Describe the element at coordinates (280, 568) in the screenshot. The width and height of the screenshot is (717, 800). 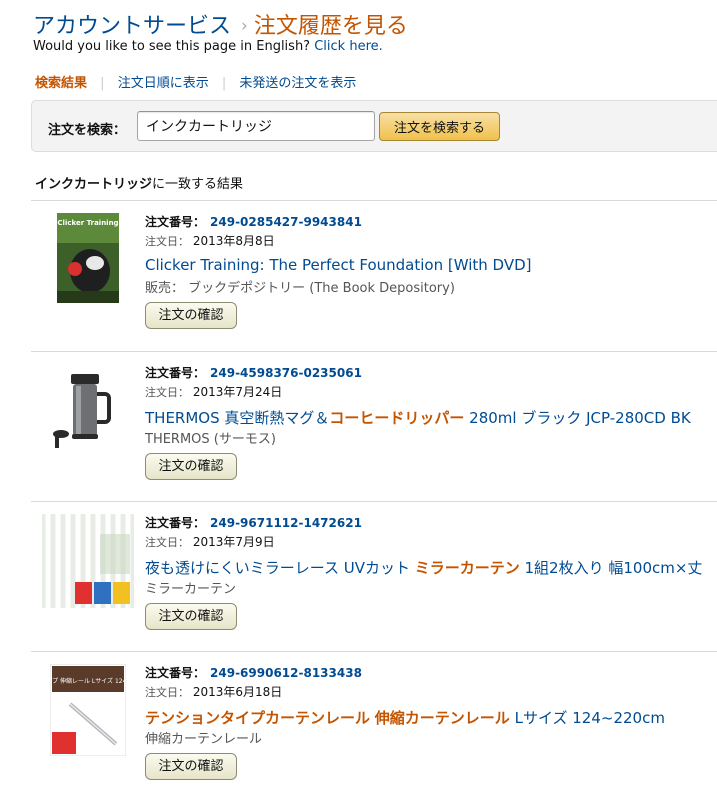
I see `product-title-text: 夜も透けにくいミラーレース UVカット` at that location.